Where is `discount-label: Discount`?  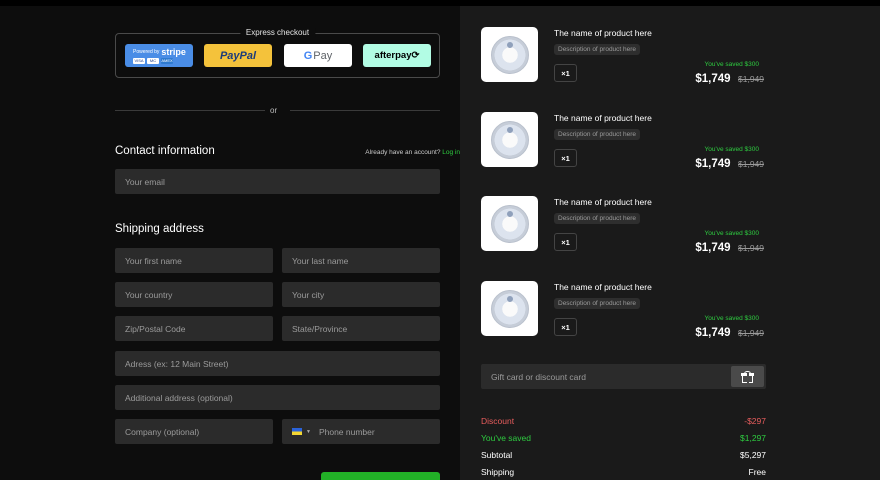
discount-label: Discount is located at coordinates (498, 421).